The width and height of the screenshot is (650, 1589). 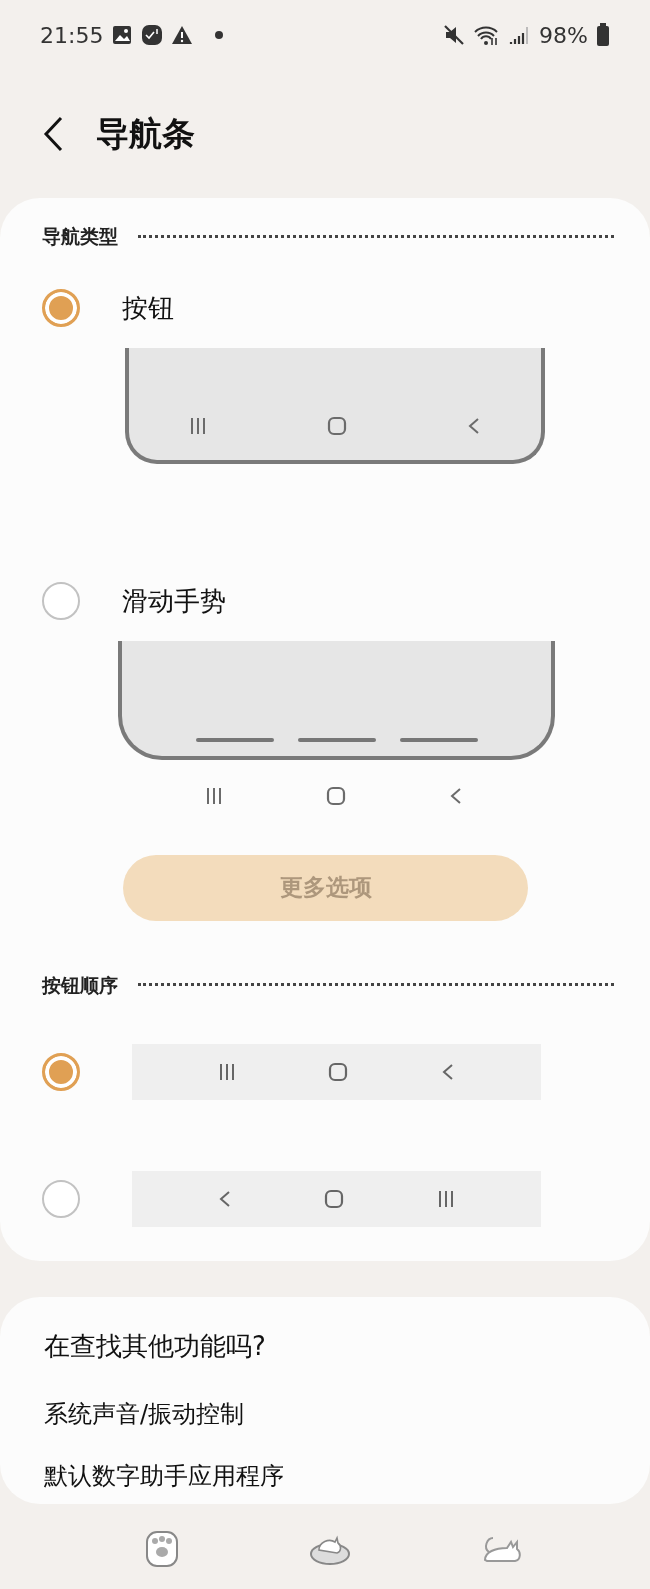 I want to click on paw-icon, so click(x=162, y=1549).